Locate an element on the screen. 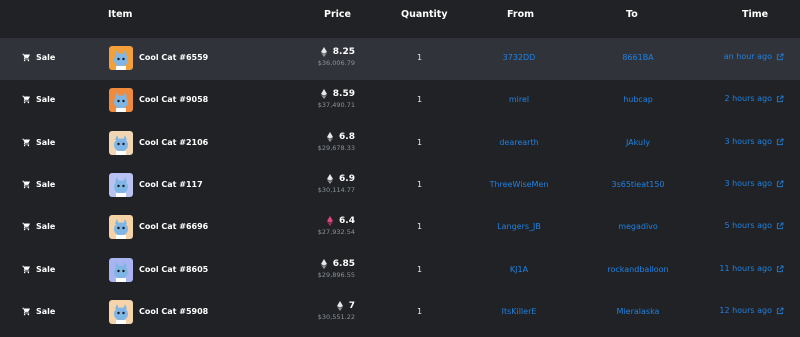  from-user-link: KJ1A is located at coordinates (519, 269).